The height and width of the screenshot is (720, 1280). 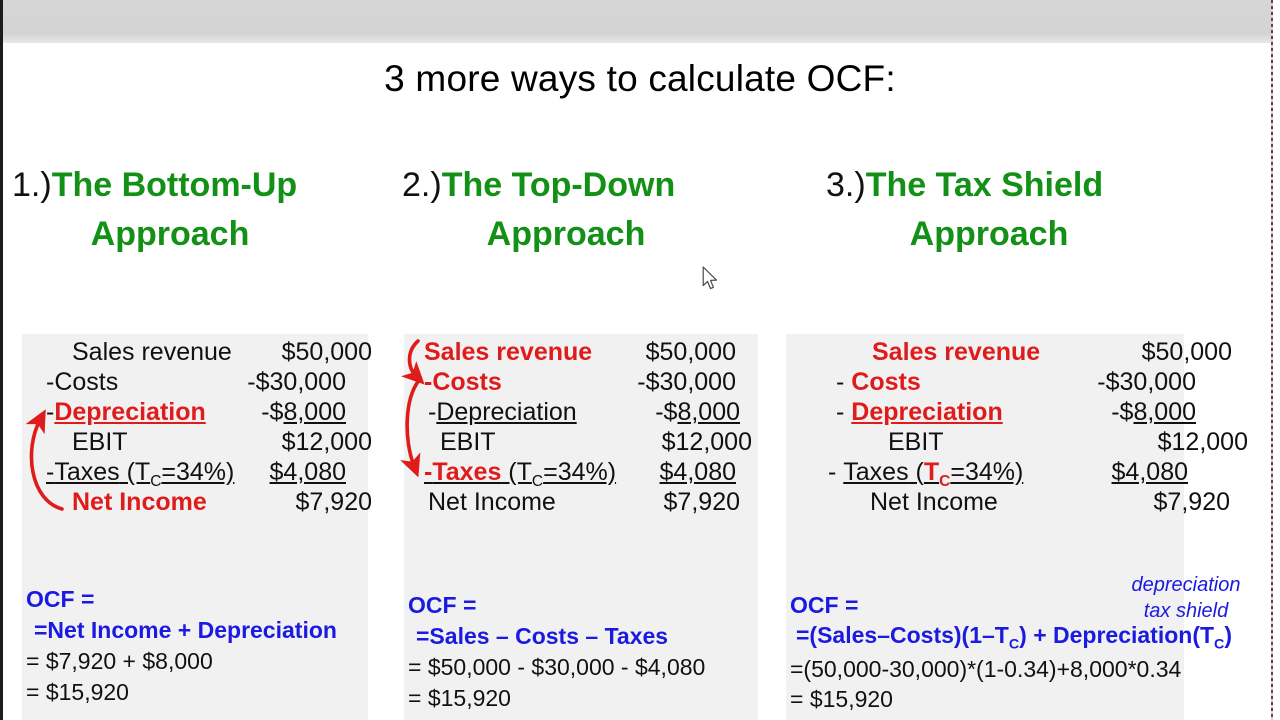 What do you see at coordinates (989, 234) in the screenshot?
I see `heading-text-3-line2: Approach` at bounding box center [989, 234].